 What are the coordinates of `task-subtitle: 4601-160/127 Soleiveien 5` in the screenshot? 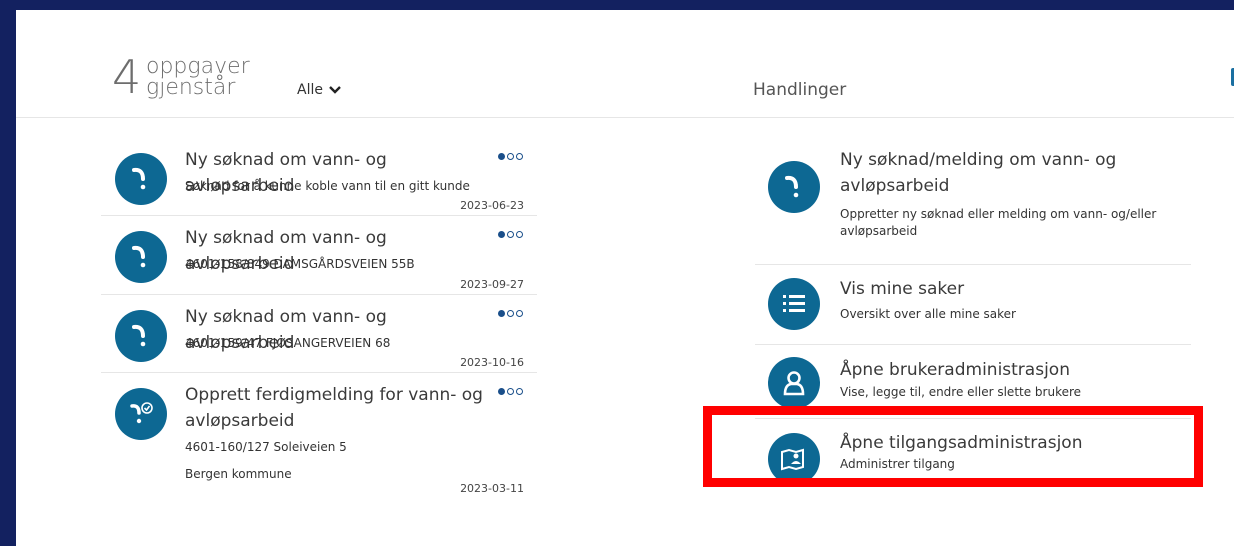 It's located at (266, 447).